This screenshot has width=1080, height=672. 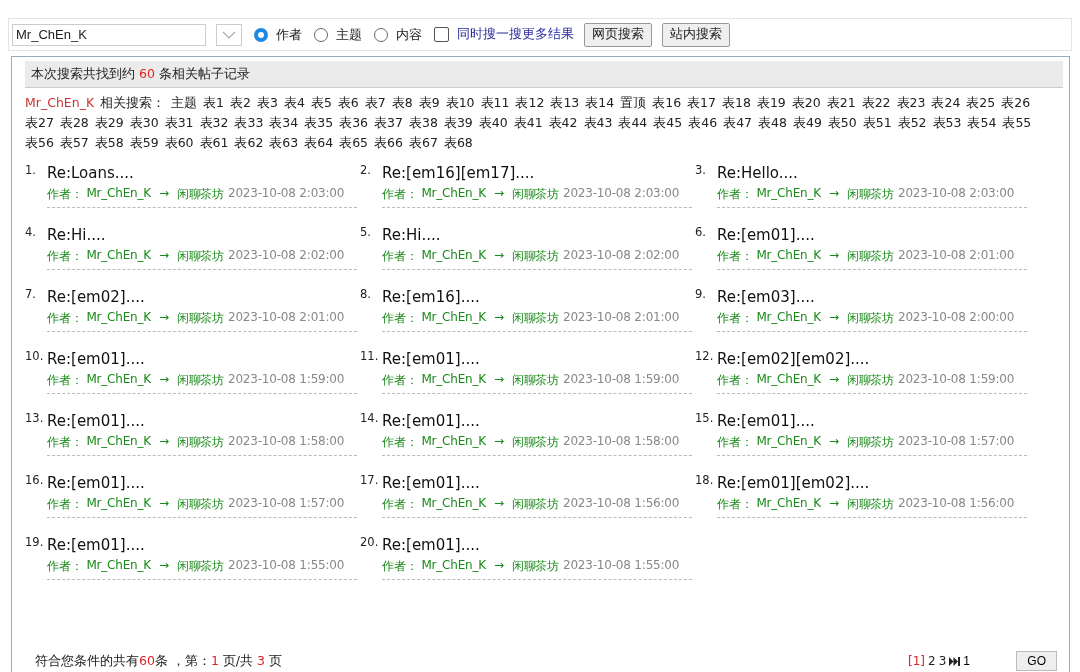 What do you see at coordinates (911, 103) in the screenshot?
I see `related-tag-link: 表23` at bounding box center [911, 103].